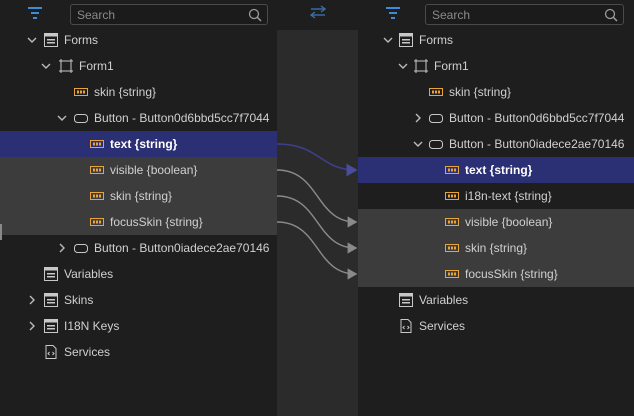 Image resolution: width=634 pixels, height=416 pixels. Describe the element at coordinates (317, 208) in the screenshot. I see `mapping-gutter` at that location.